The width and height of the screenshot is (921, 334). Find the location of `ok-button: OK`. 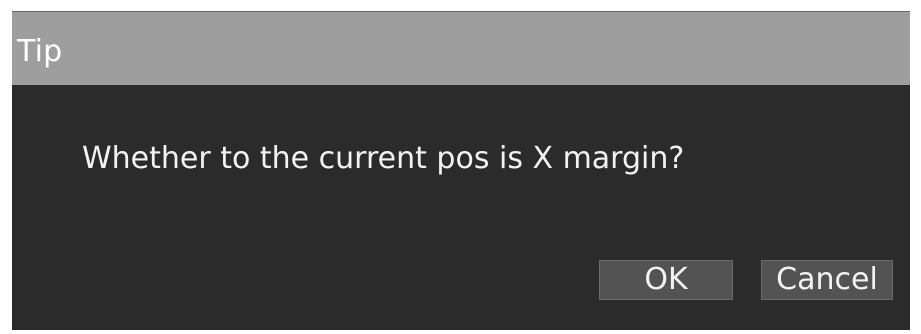

ok-button: OK is located at coordinates (666, 280).